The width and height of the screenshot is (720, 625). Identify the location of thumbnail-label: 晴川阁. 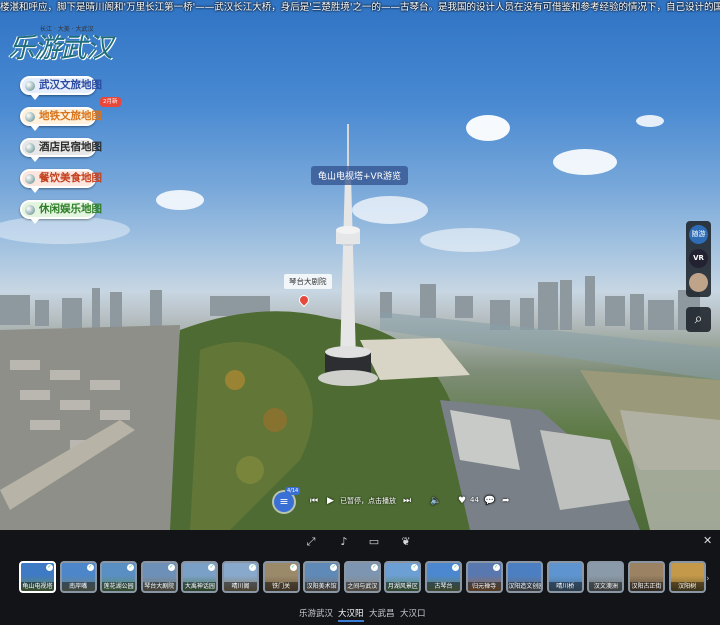
(240, 586).